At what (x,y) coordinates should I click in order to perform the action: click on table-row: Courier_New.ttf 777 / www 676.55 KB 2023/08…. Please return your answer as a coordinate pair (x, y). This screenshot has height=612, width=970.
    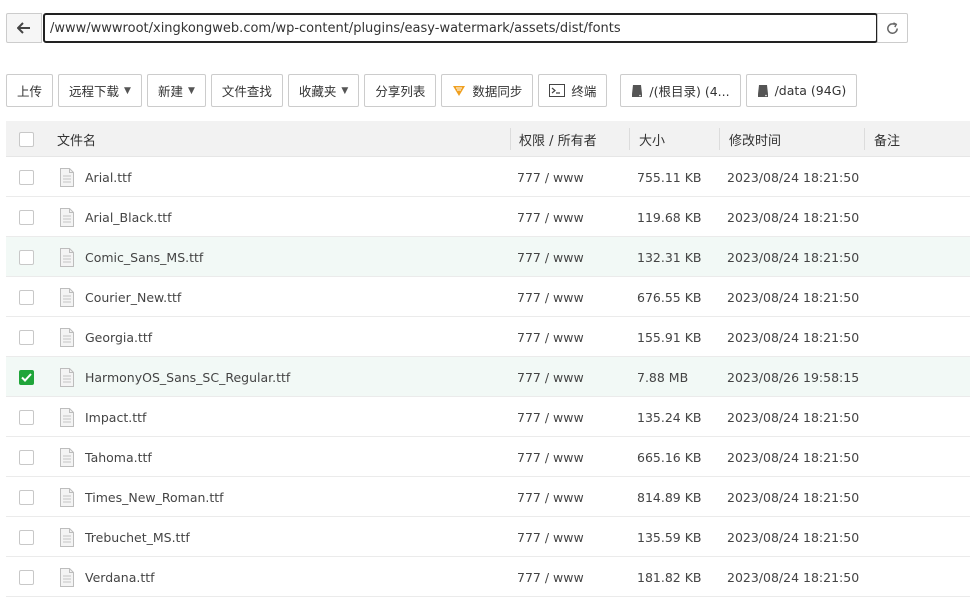
    Looking at the image, I should click on (488, 297).